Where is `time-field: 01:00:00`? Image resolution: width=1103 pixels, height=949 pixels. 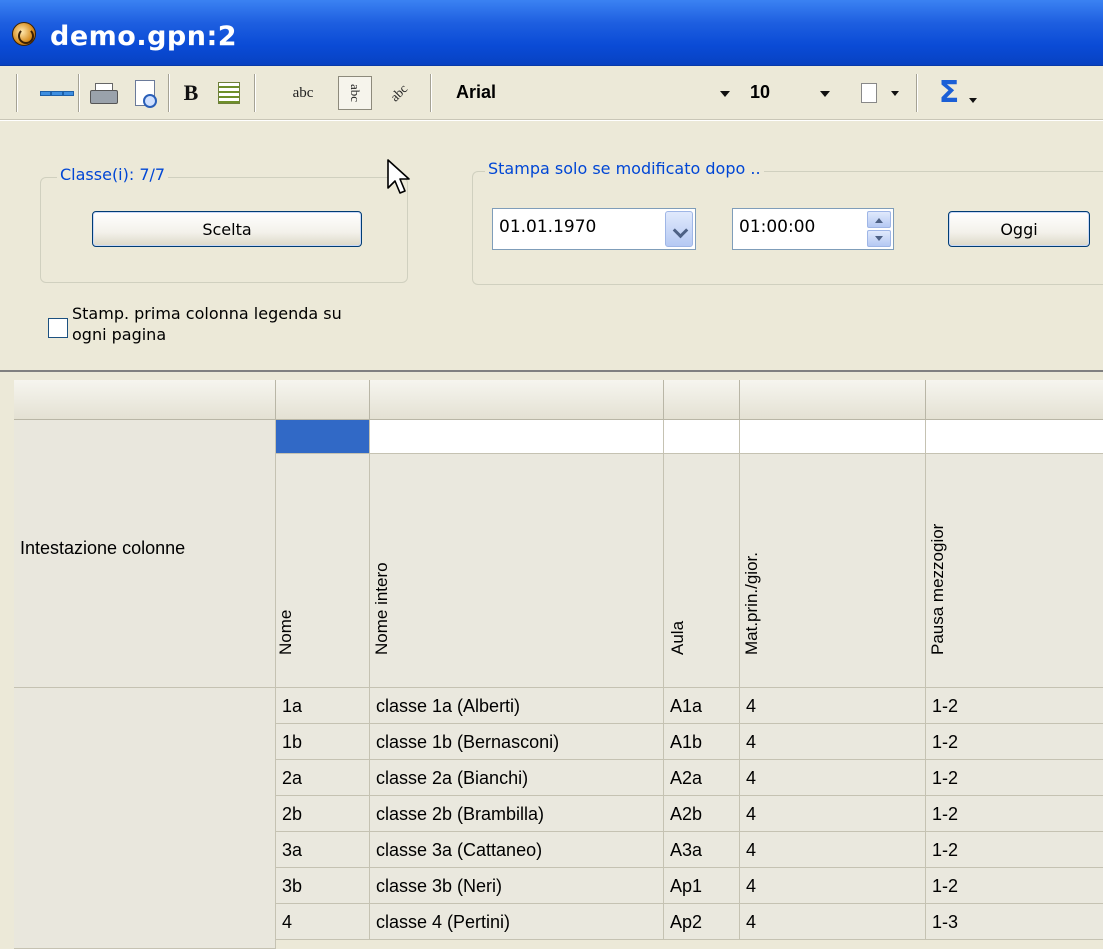 time-field: 01:00:00 is located at coordinates (813, 229).